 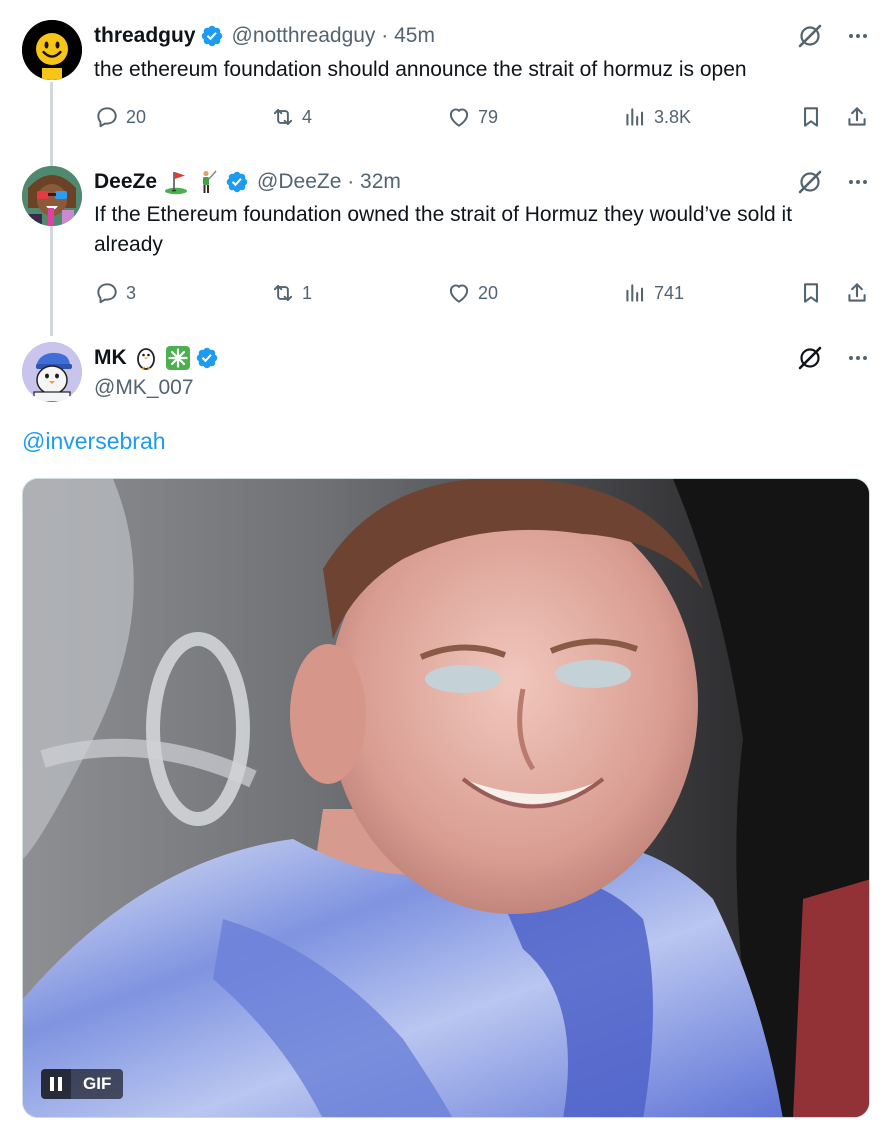 What do you see at coordinates (493, 36) in the screenshot?
I see `tweet-header: threadguy @notthreadguy · 45m` at bounding box center [493, 36].